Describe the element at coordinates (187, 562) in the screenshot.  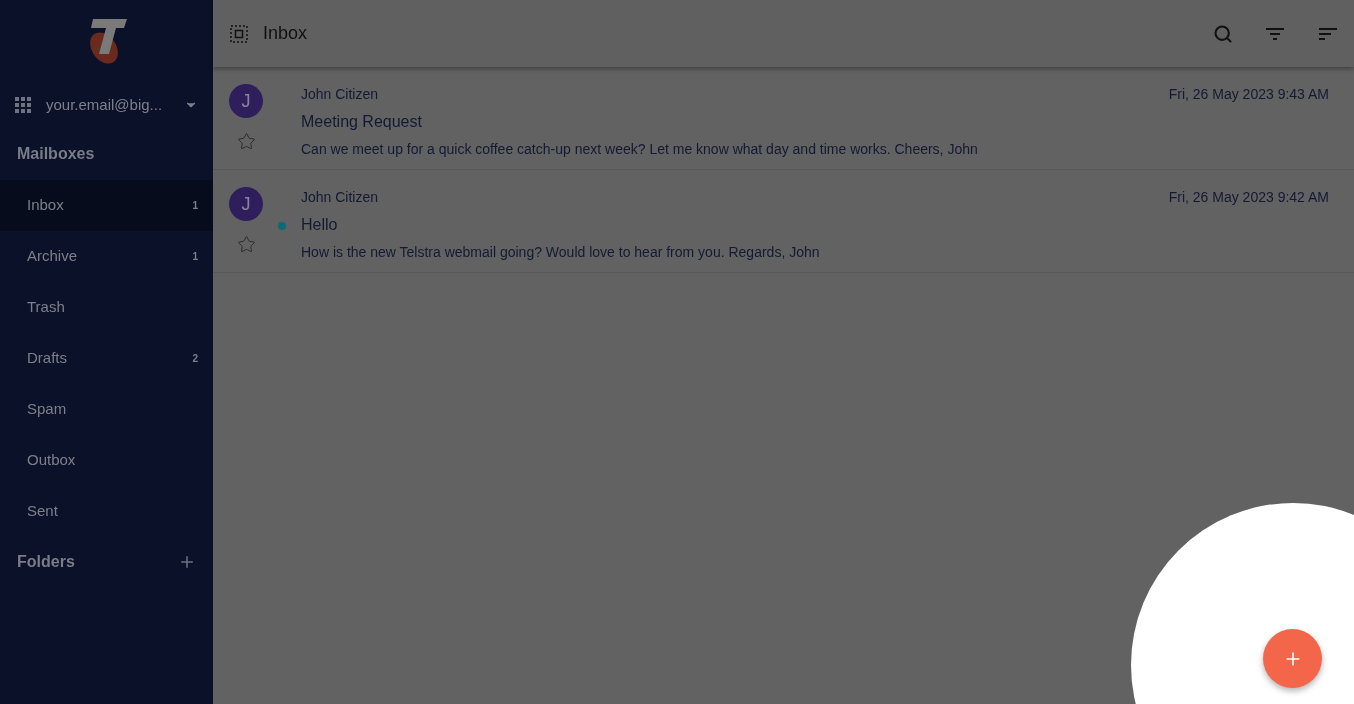
I see `add-folder-icon` at that location.